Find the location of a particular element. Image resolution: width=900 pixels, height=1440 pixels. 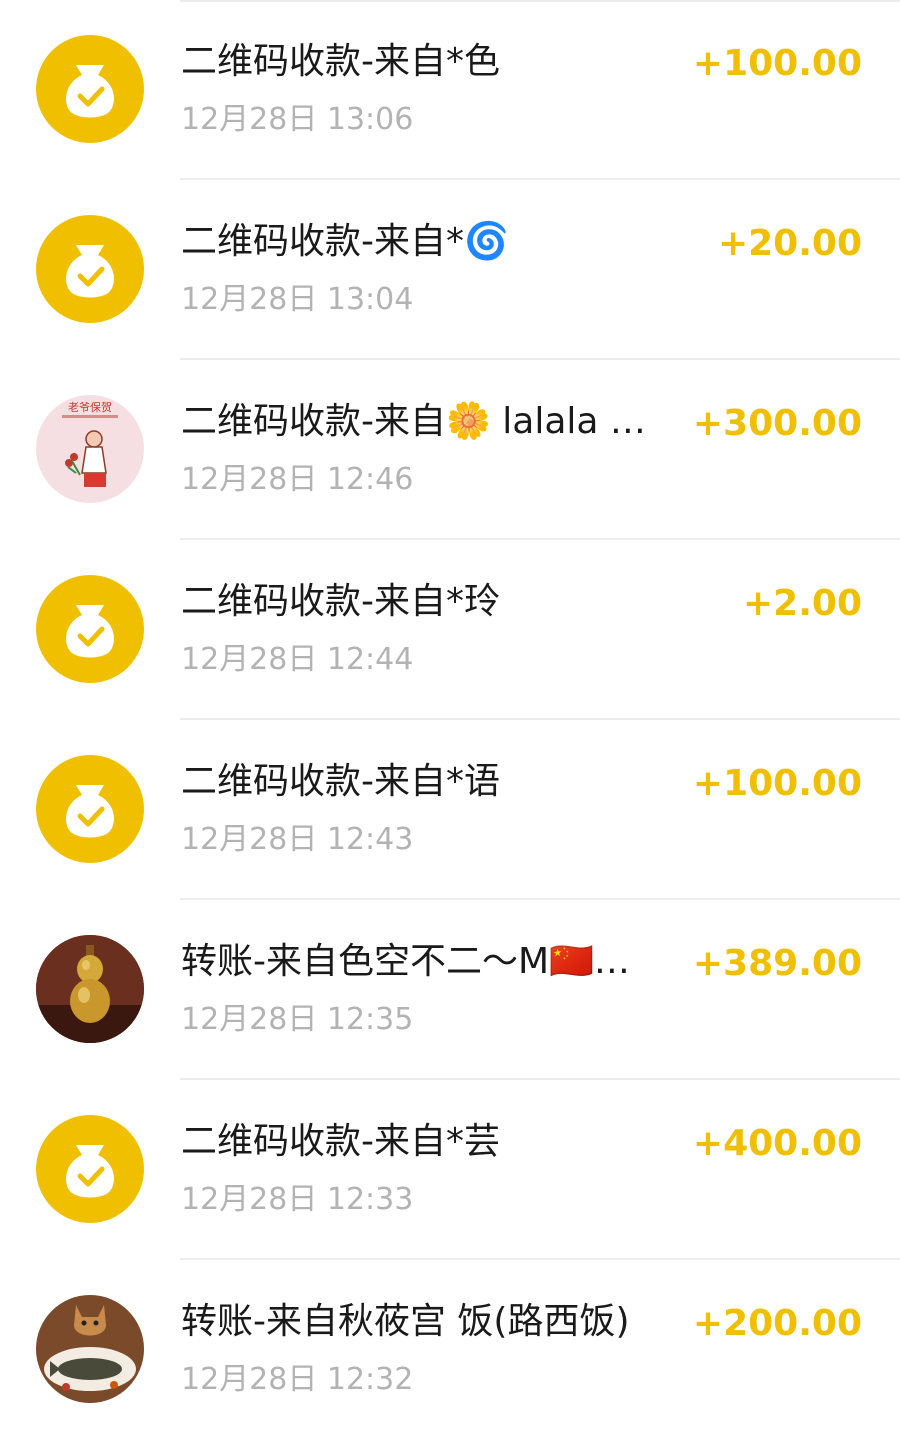

transaction-title: 二维码收款-来自*色 is located at coordinates (340, 61).